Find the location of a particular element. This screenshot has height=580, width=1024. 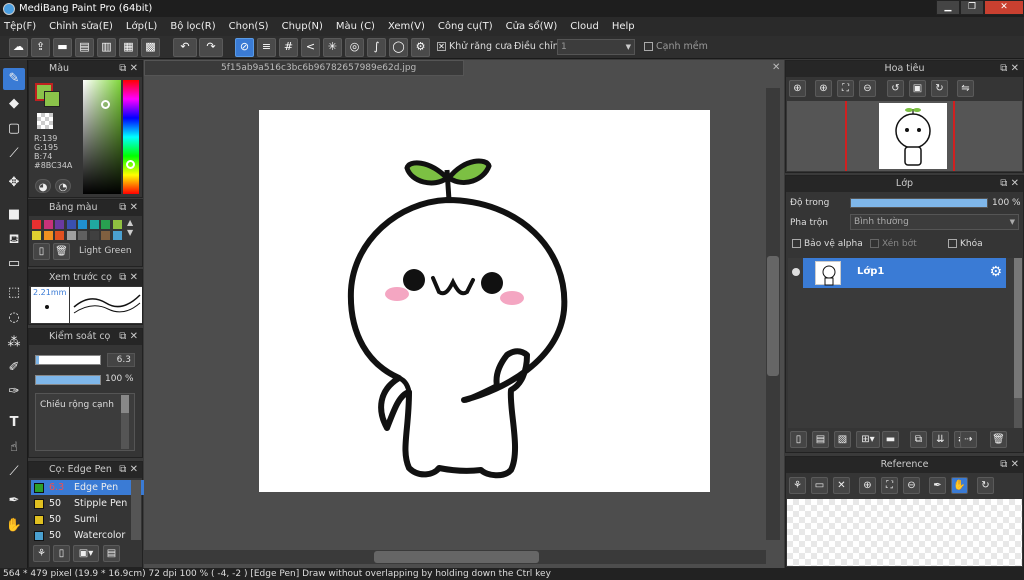

undo-icon: ↶ is located at coordinates (185, 47).